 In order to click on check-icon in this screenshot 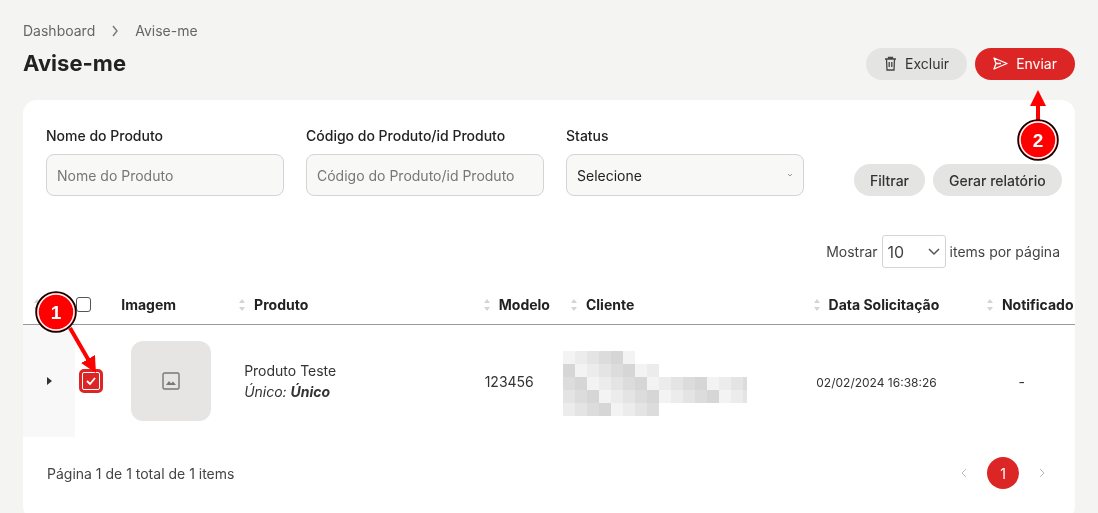, I will do `click(91, 381)`.